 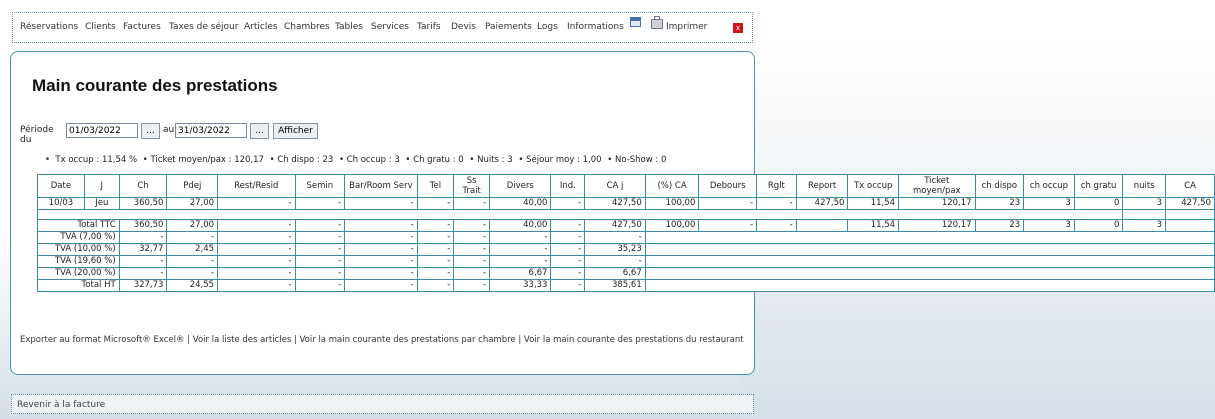 I want to click on table-cell: 35,23, so click(x=615, y=249).